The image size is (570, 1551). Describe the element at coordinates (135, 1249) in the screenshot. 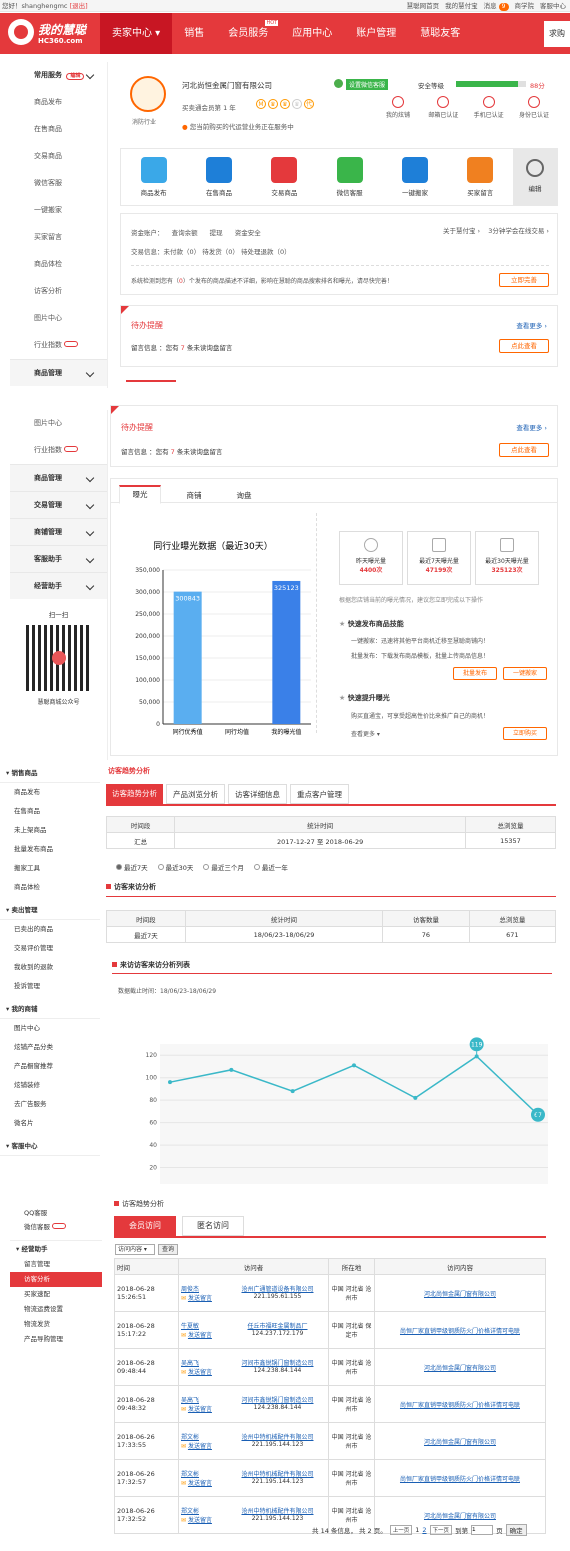

I see `content-filter-select: 访问内容 ▾` at that location.